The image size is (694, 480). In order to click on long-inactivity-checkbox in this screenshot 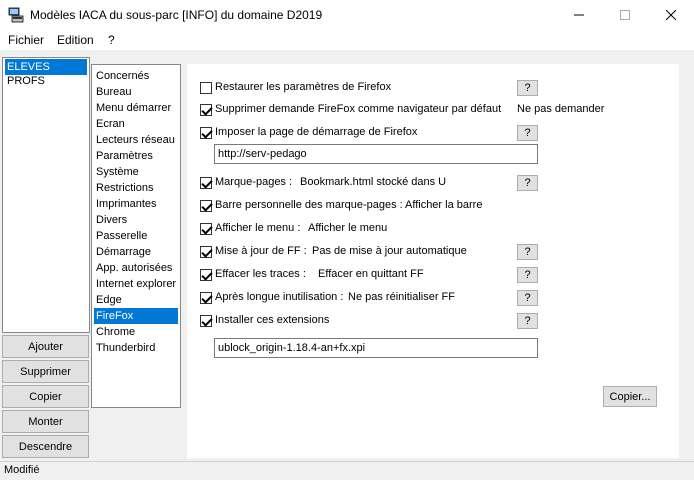, I will do `click(206, 298)`.